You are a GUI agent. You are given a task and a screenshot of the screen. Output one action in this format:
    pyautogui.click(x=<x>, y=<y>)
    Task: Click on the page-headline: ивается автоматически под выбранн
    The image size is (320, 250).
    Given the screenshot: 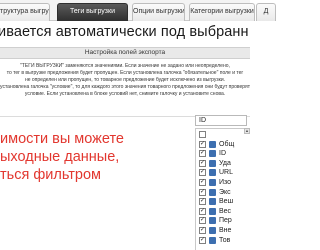 What is the action you would take?
    pyautogui.click(x=124, y=32)
    